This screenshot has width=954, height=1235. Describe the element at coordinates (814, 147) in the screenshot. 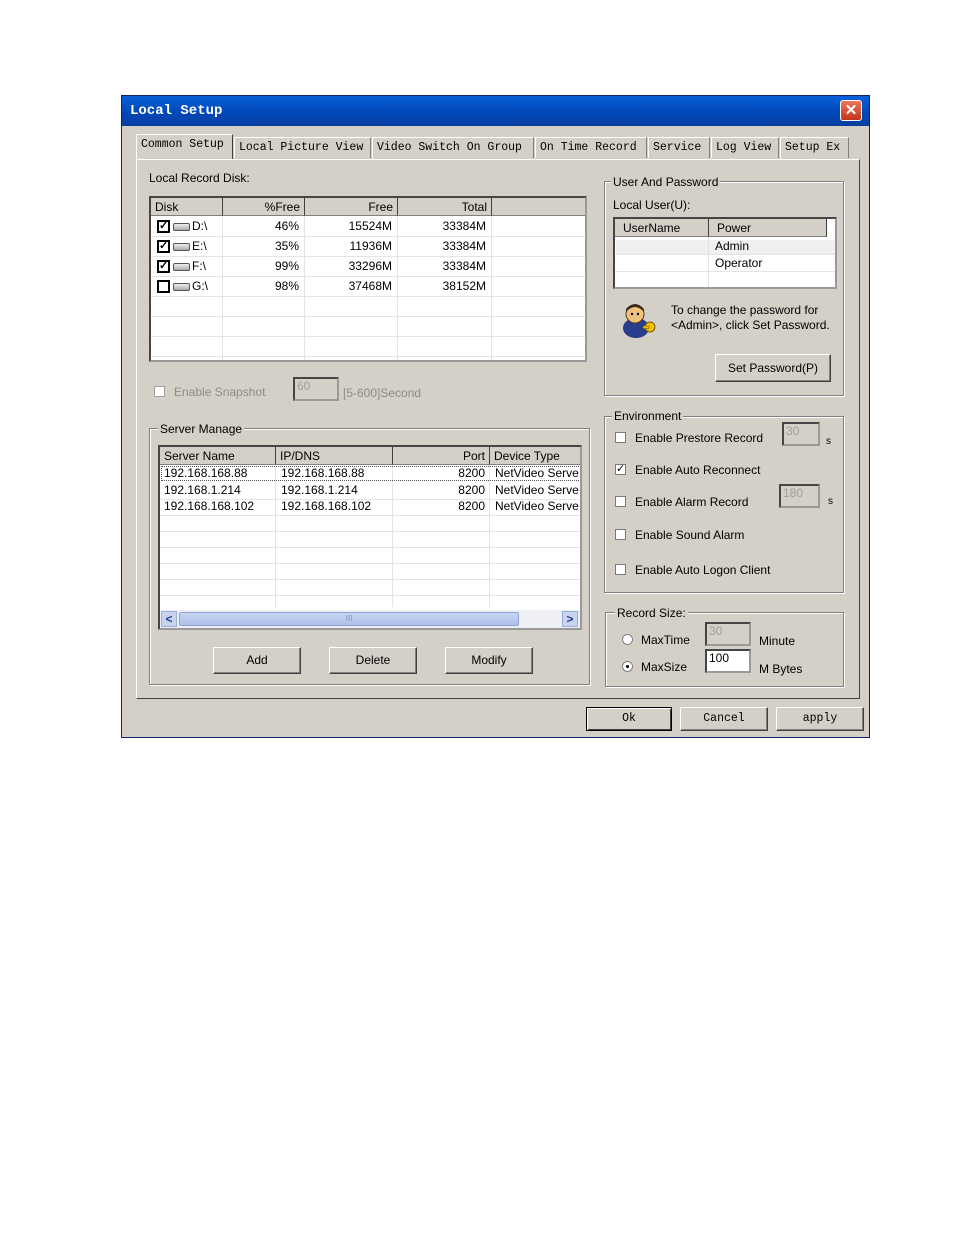

I see `tab-setup-ex: Setup Ex` at that location.